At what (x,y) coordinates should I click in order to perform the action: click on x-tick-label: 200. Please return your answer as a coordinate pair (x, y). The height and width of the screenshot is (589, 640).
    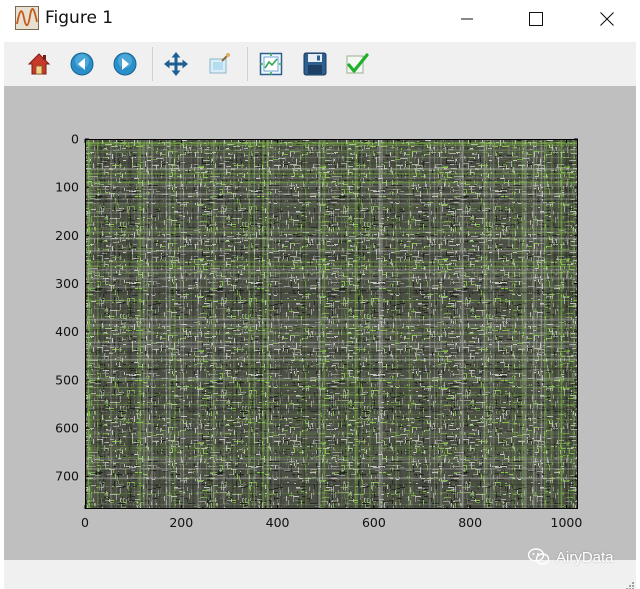
    Looking at the image, I should click on (181, 522).